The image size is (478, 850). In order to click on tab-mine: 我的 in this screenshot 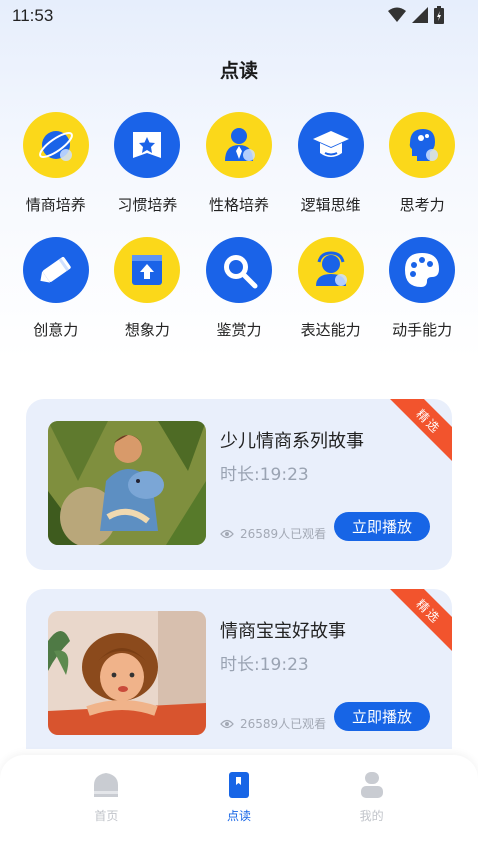, I will do `click(372, 802)`.